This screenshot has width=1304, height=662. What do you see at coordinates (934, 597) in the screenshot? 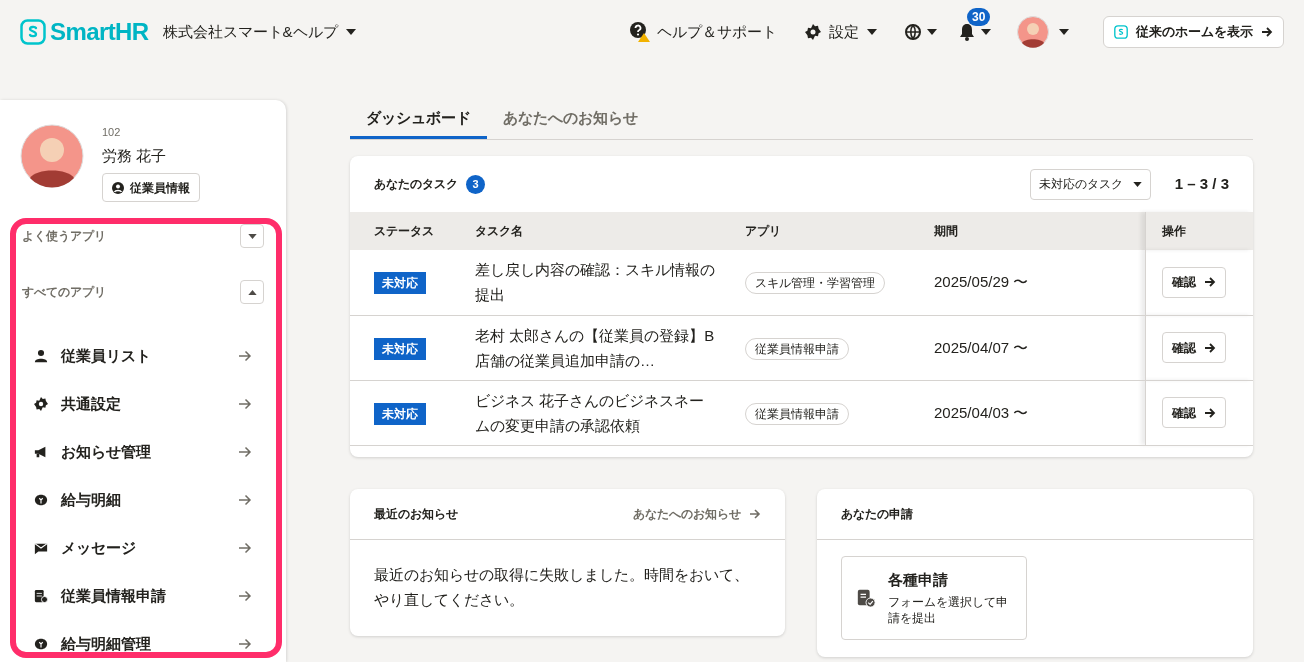
I see `application-tile: 各種申請 フォームを選択して申請を提出` at bounding box center [934, 597].